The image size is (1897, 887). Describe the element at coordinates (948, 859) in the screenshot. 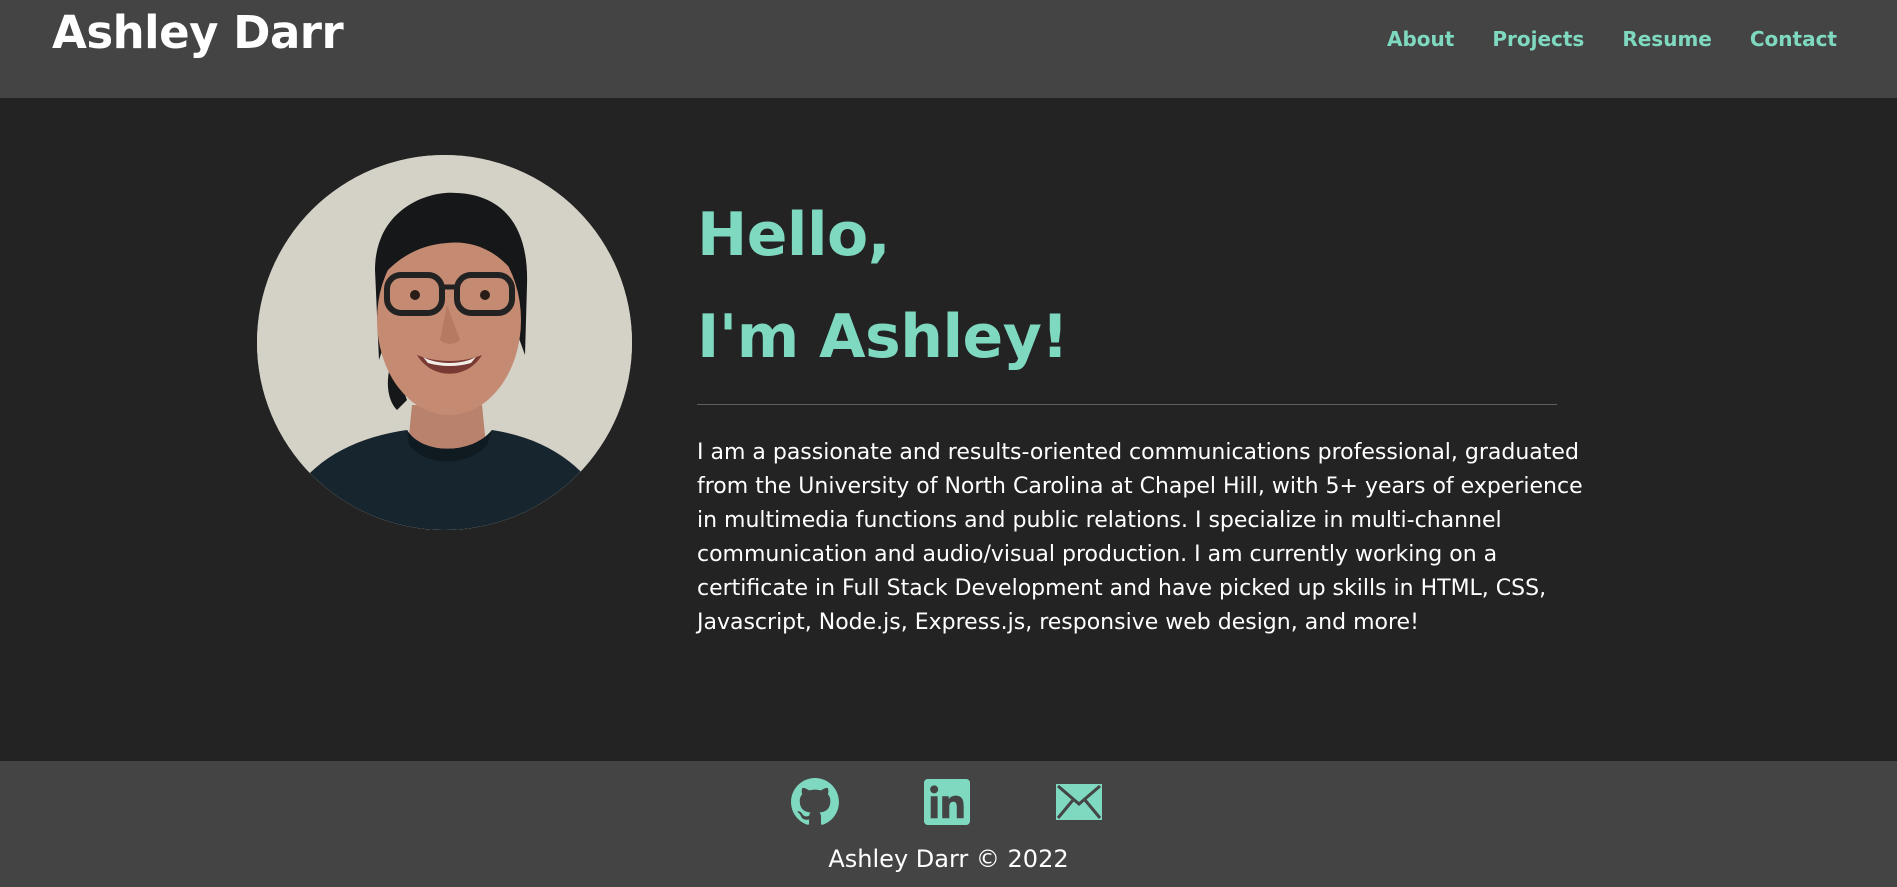

I see `copyright-text: Ashley Darr © 2022` at that location.